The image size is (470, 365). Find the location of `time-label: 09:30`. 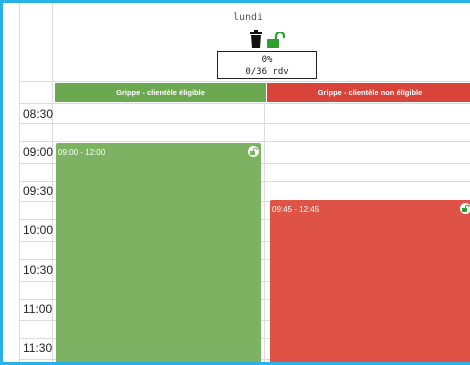

time-label: 09:30 is located at coordinates (38, 191).